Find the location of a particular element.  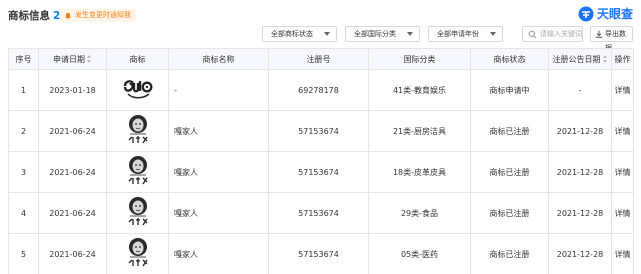

filter-toolbar: 全部商标状态 全部国际分类 全部申请年份 请输入关键词 导出数据 is located at coordinates (320, 39).